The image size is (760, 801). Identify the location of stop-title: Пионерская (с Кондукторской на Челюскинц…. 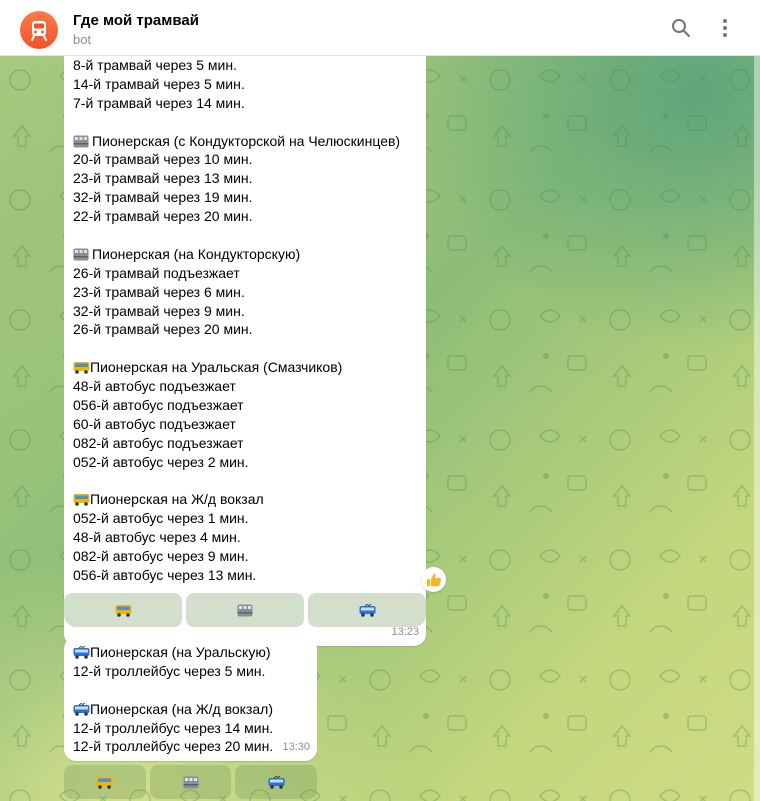
(246, 140).